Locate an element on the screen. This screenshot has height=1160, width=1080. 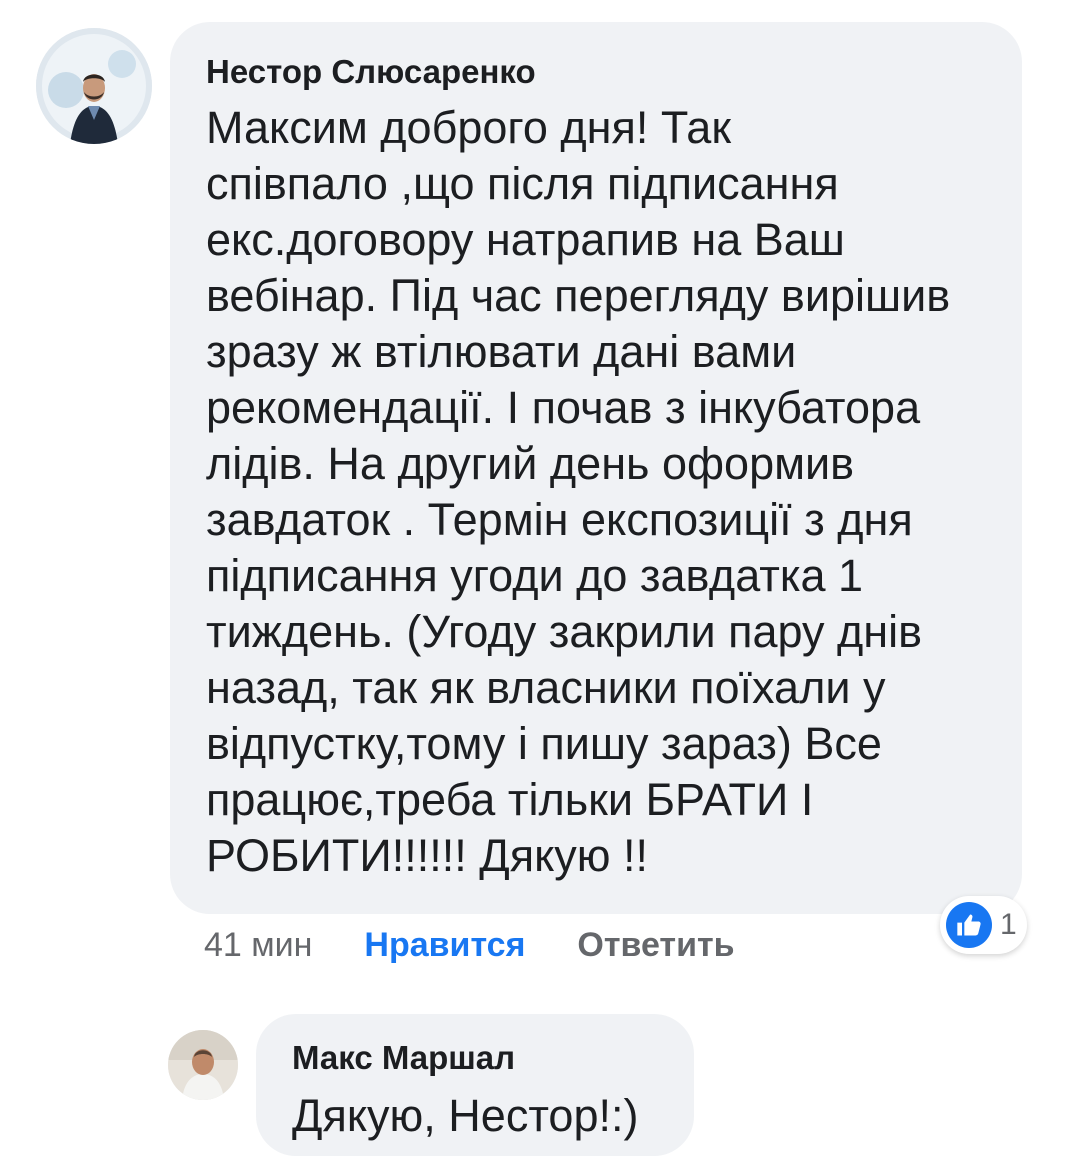
thumbs-up-icon is located at coordinates (969, 925).